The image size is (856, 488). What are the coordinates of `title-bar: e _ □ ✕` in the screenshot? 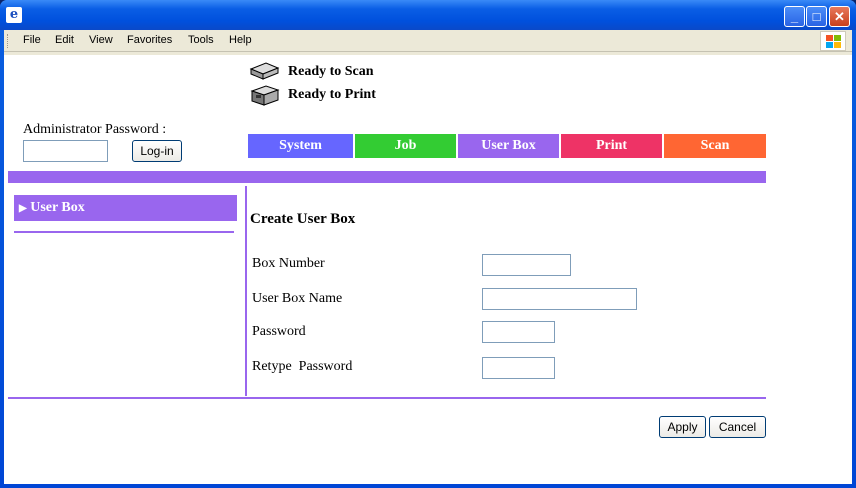 It's located at (428, 15).